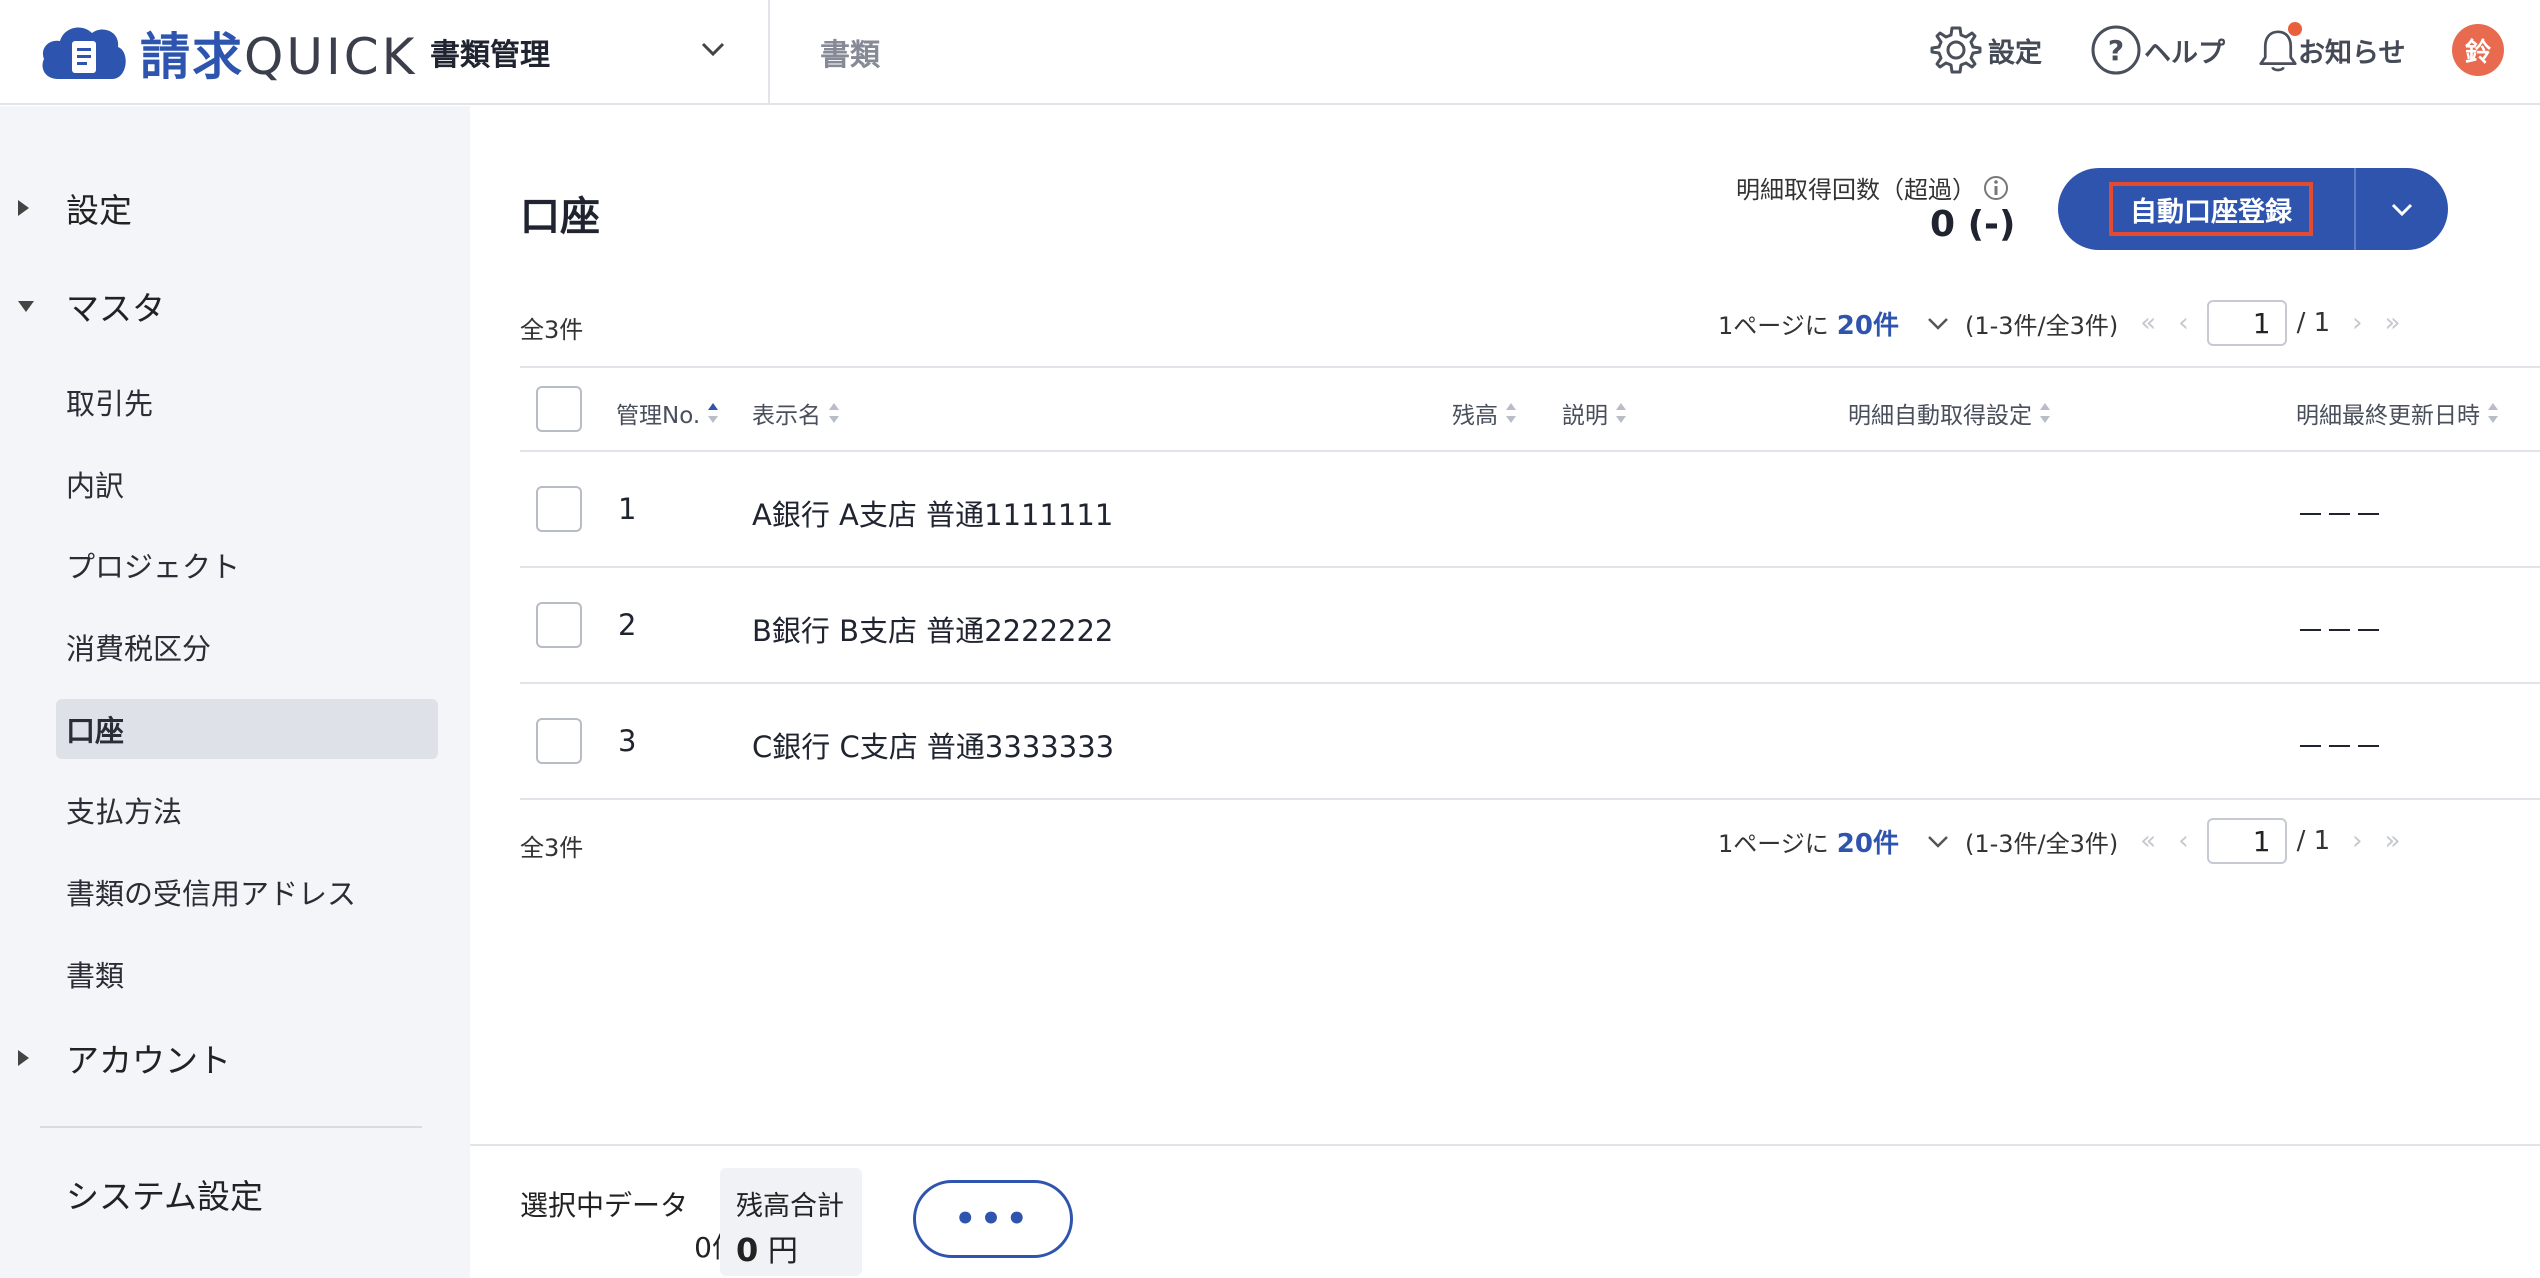  I want to click on app-logo: 請求QUICK, so click(227, 53).